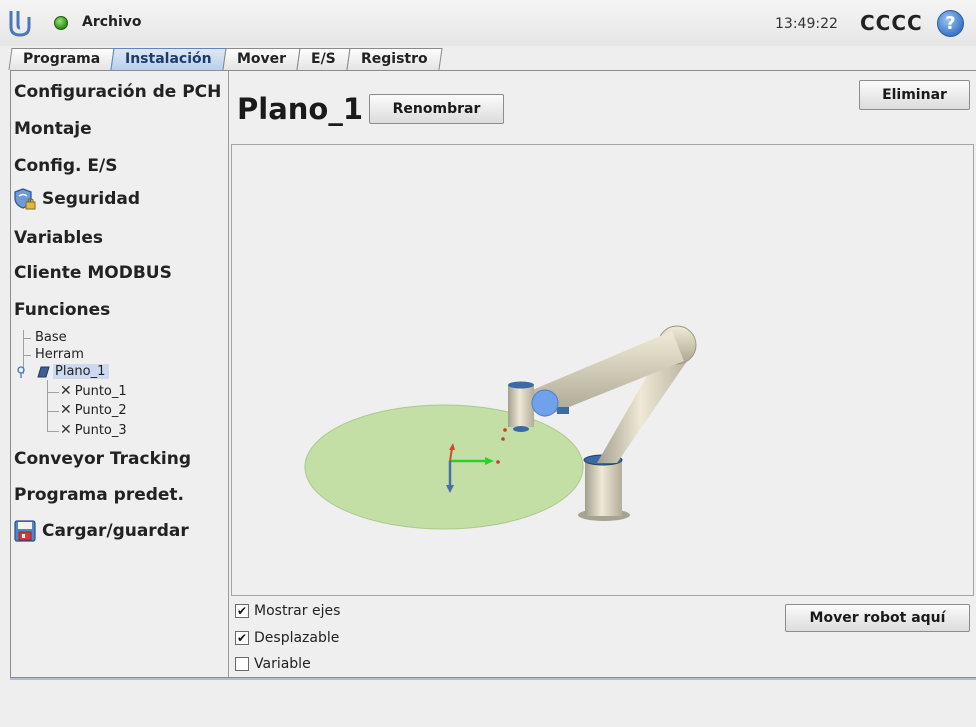  I want to click on feature-plane, so click(444, 467).